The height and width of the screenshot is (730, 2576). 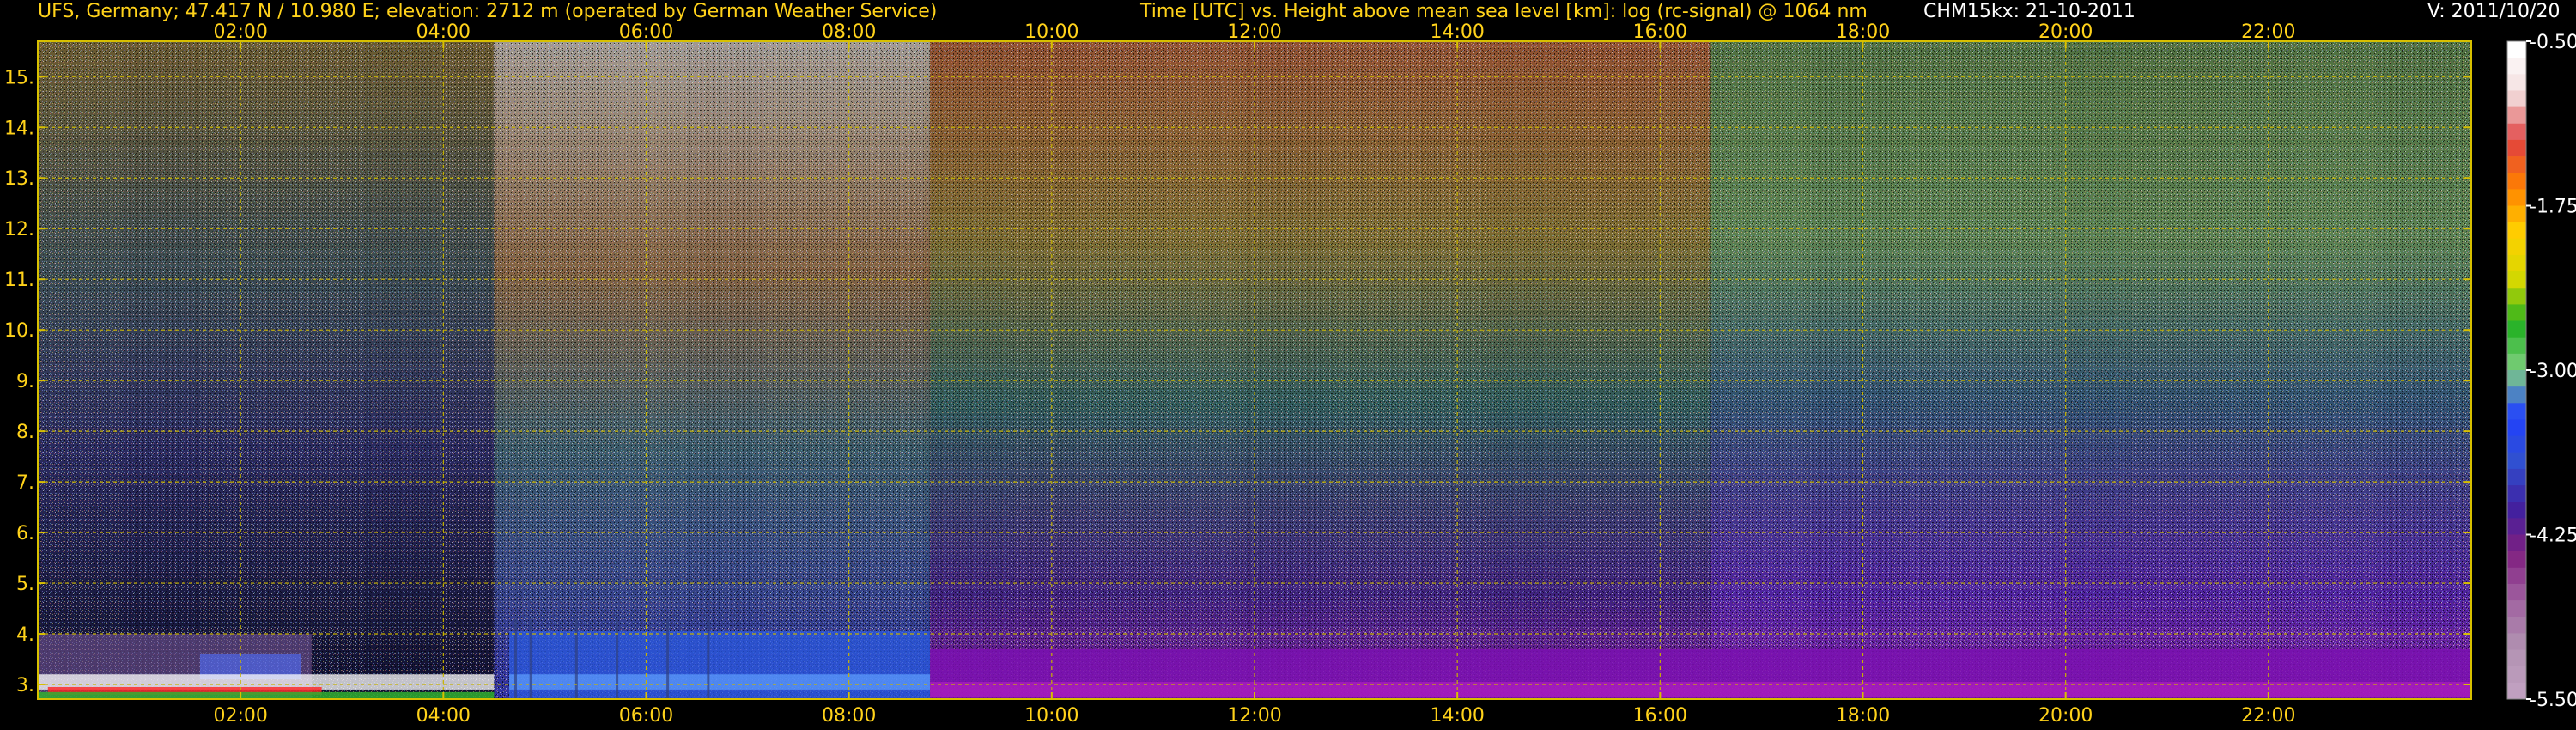 I want to click on colorbar-tick-label: -4.25, so click(x=2553, y=536).